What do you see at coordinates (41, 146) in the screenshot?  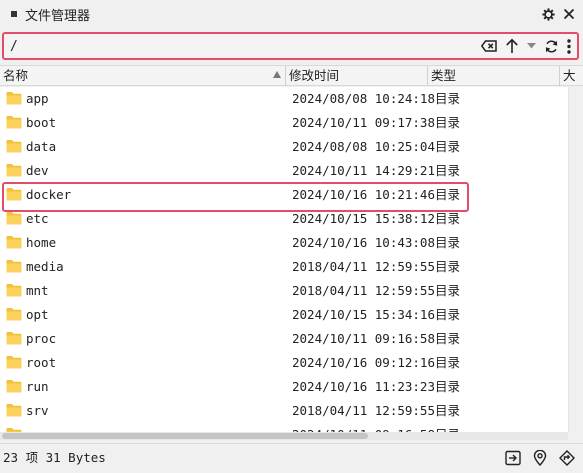 I see `file-name: data` at bounding box center [41, 146].